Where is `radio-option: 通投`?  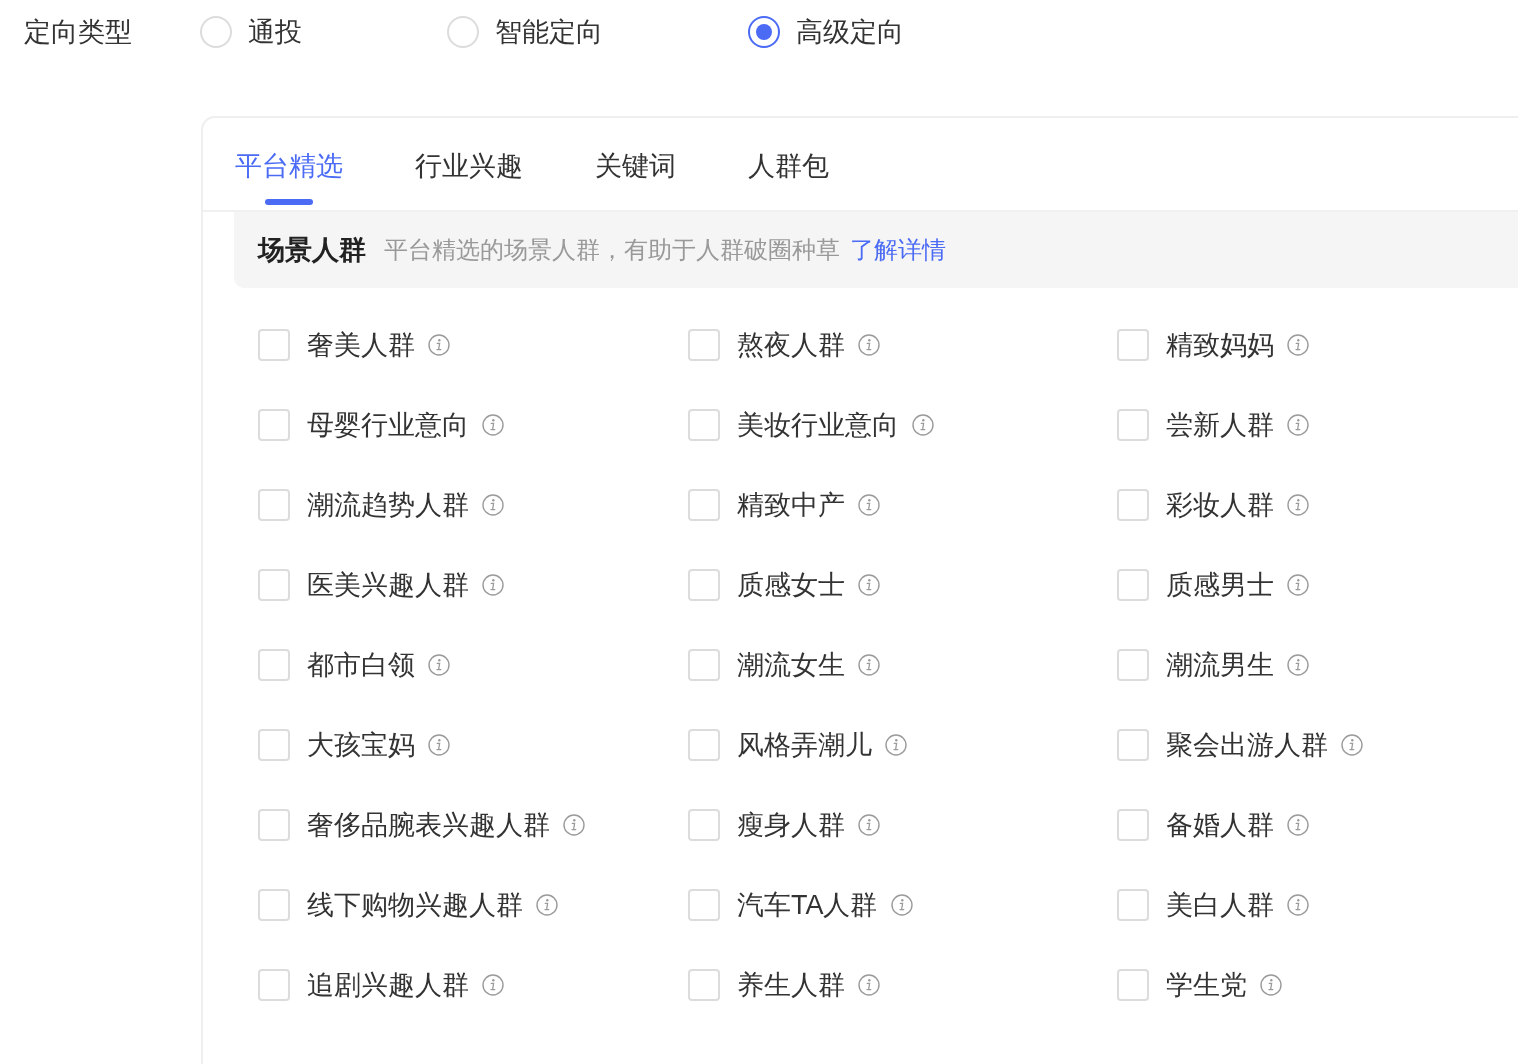
radio-option: 通投 is located at coordinates (251, 32).